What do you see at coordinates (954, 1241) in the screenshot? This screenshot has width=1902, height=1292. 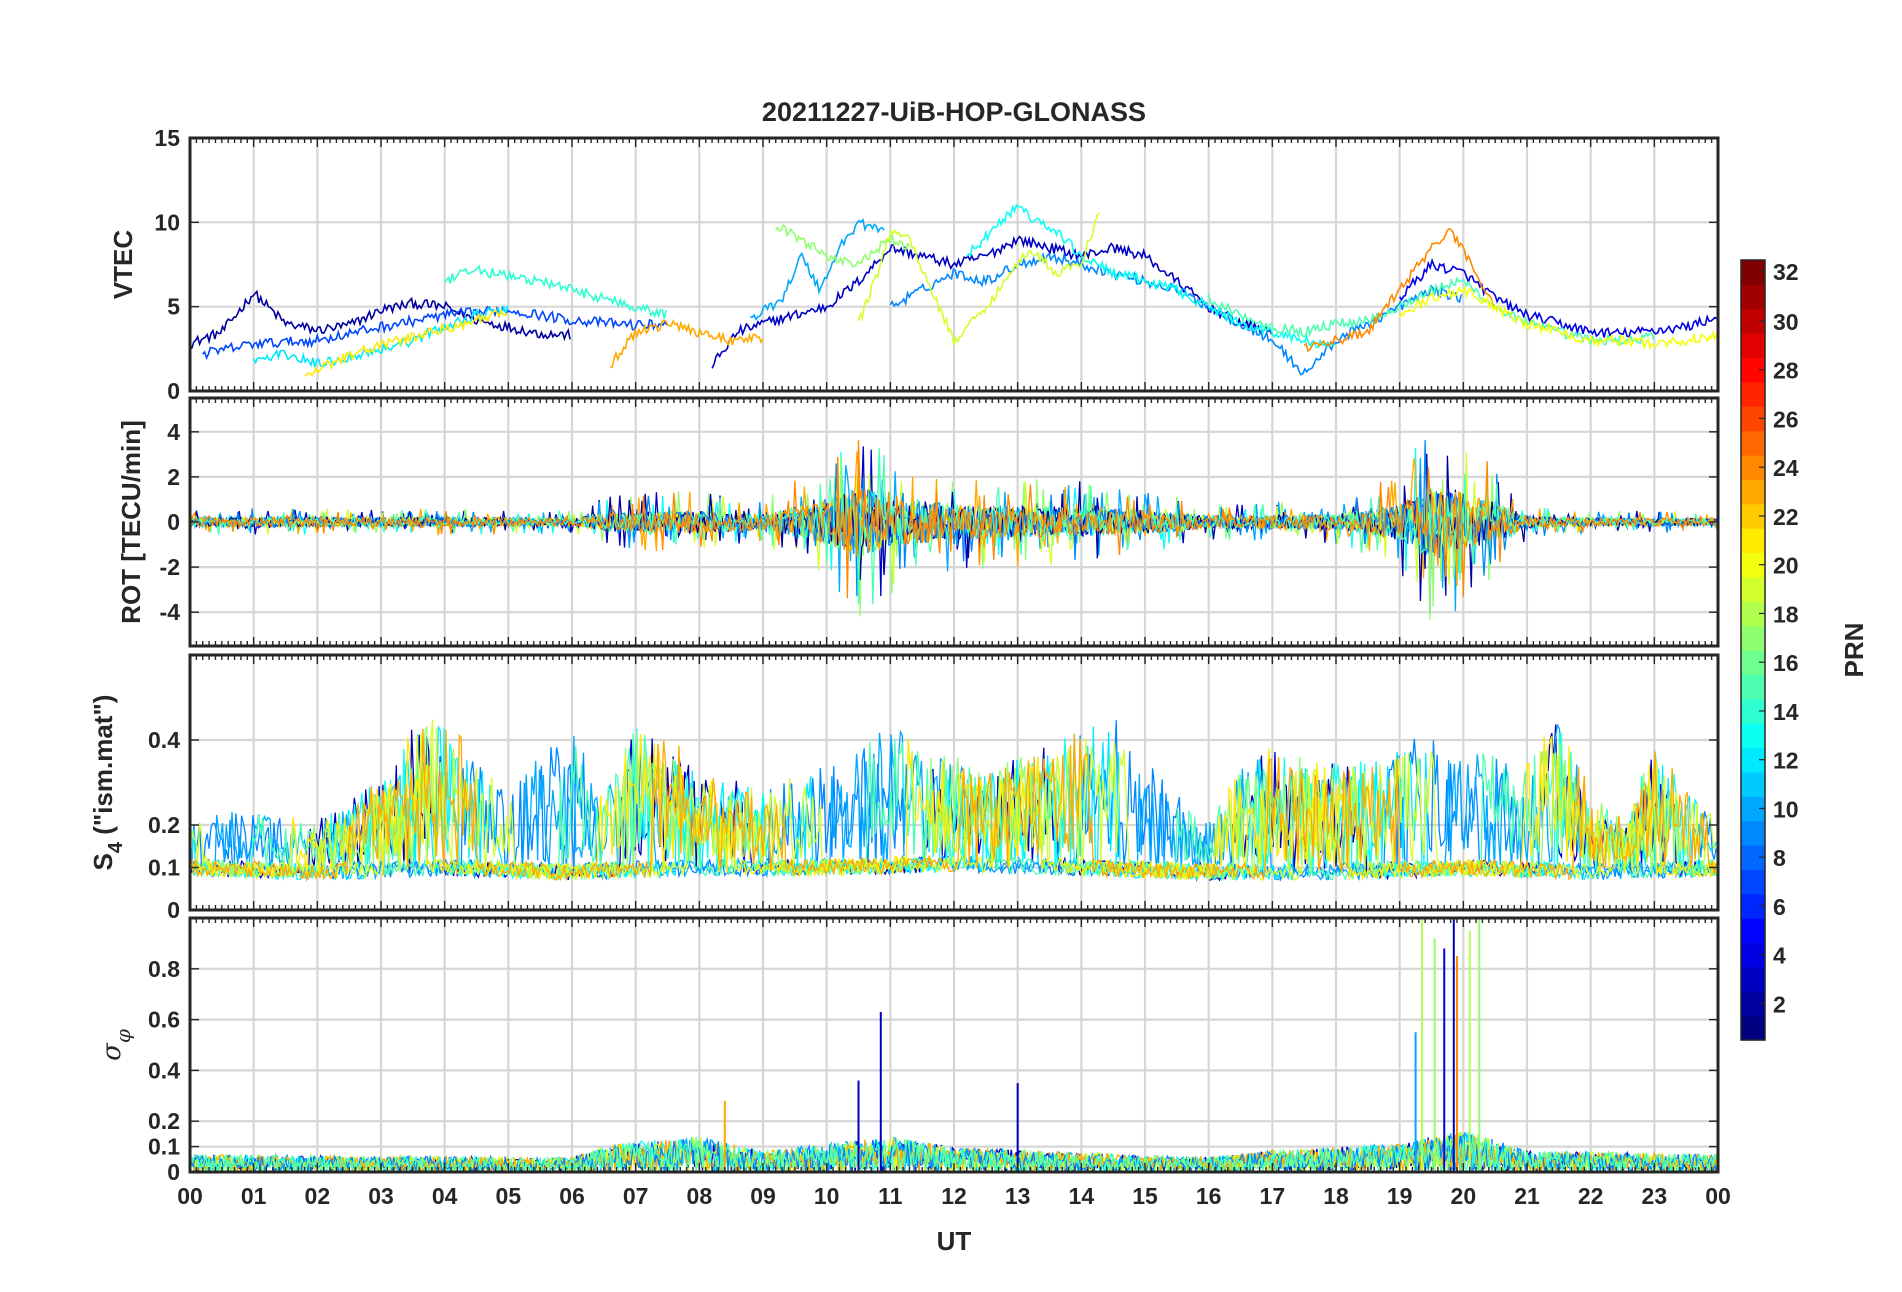 I see `x-axis-label: UT` at bounding box center [954, 1241].